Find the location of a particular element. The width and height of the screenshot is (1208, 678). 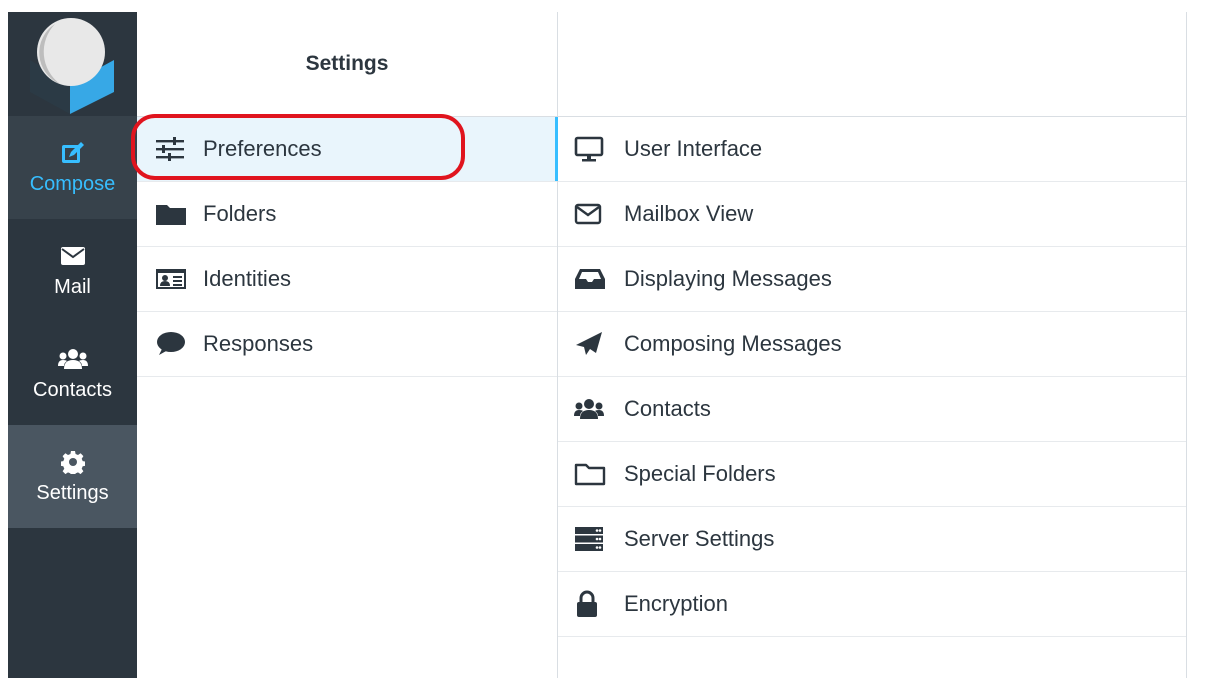

settings-item-label: Responses is located at coordinates (258, 343).